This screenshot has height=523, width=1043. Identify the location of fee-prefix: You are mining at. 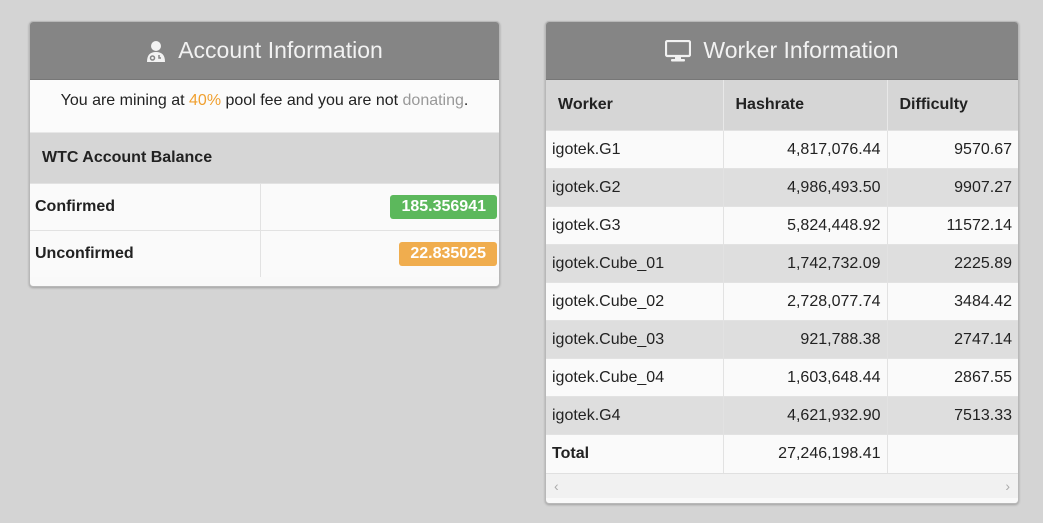
(125, 100).